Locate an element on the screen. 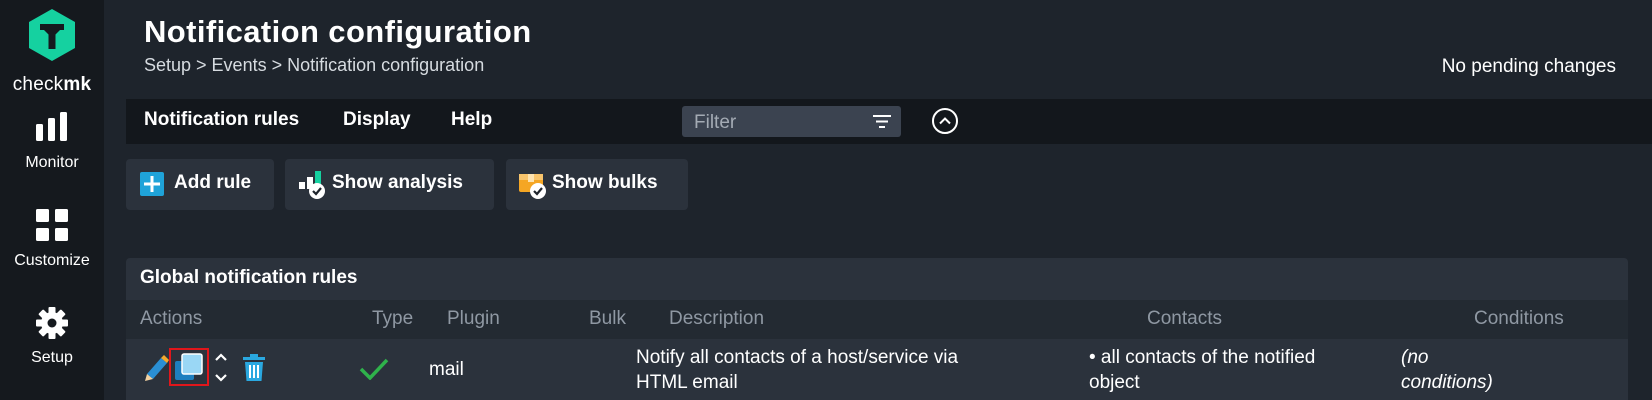 The image size is (1652, 400). pending-changes-status: No pending changes is located at coordinates (1529, 67).